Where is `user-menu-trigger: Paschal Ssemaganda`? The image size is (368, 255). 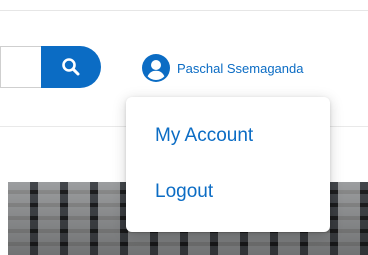
user-menu-trigger: Paschal Ssemaganda is located at coordinates (222, 68).